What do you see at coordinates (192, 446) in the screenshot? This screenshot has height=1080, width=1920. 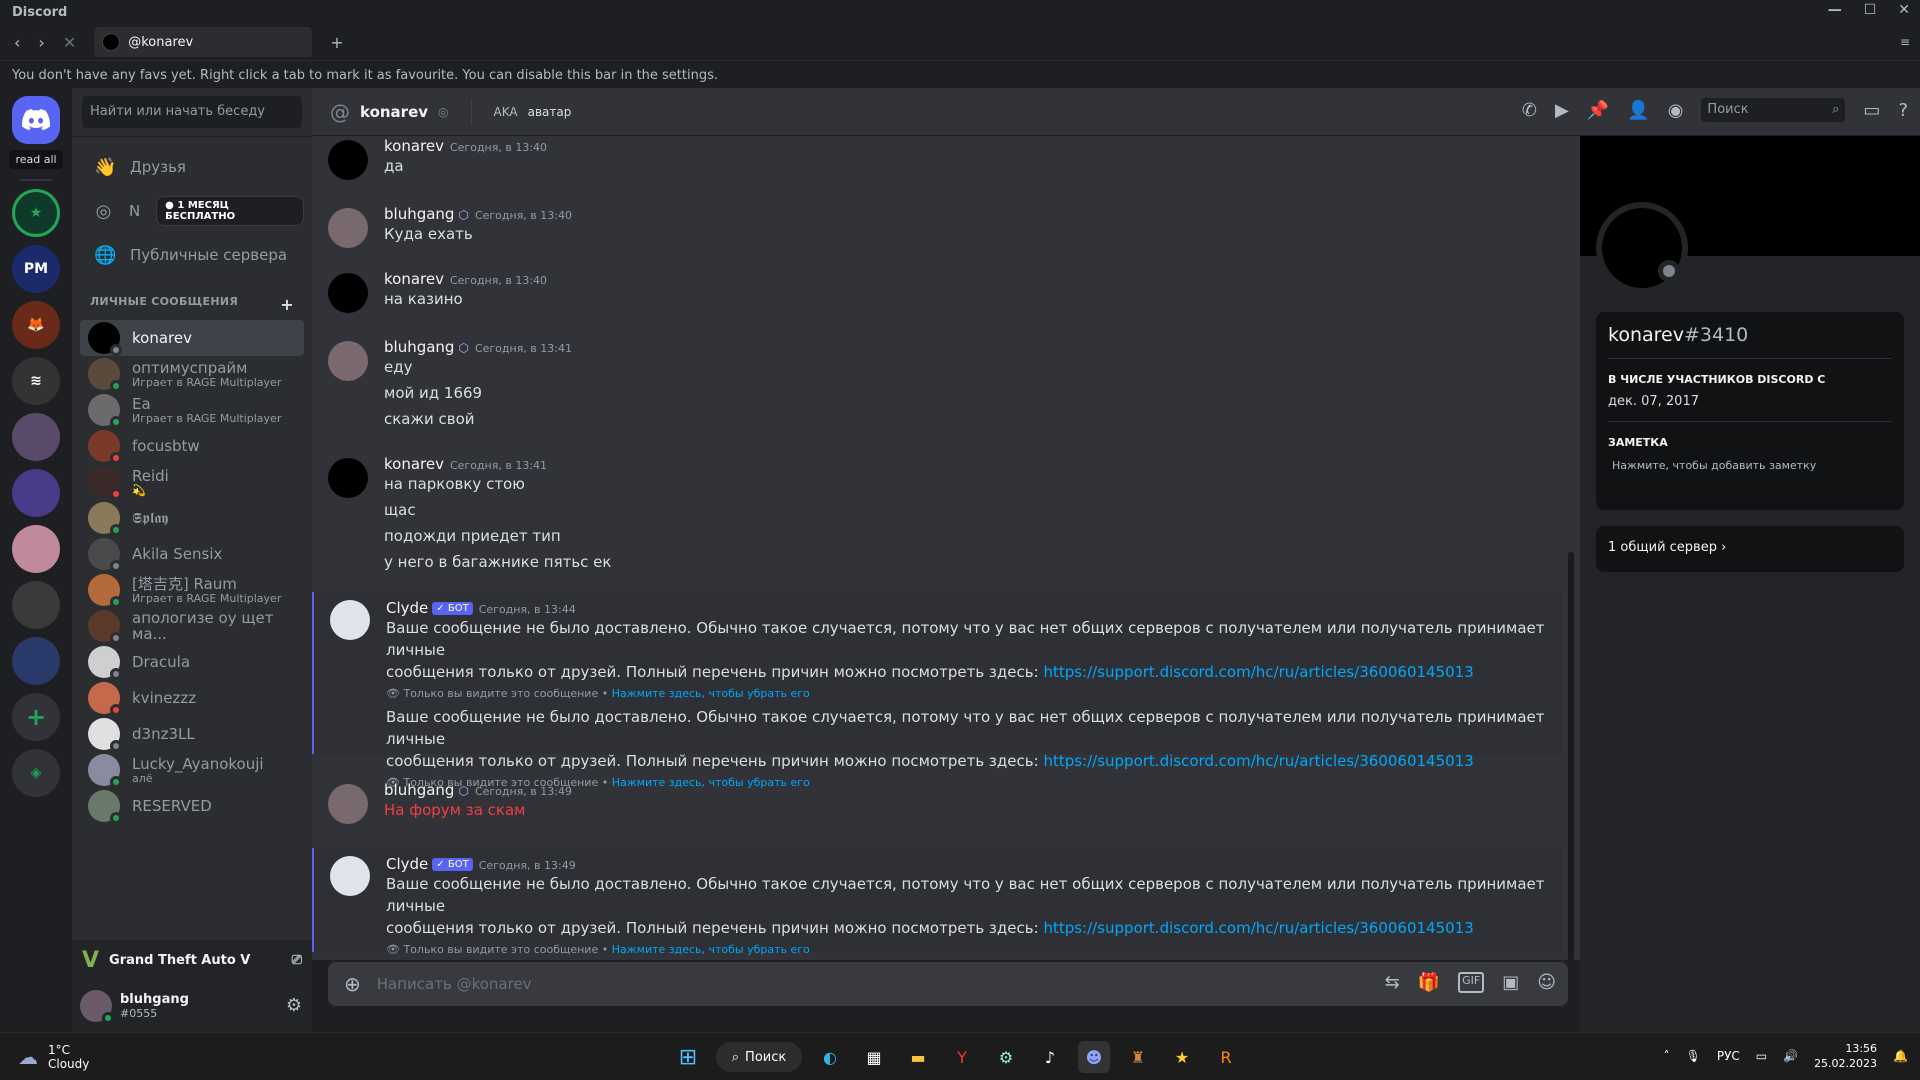 I see `dm-item: focusbtw` at bounding box center [192, 446].